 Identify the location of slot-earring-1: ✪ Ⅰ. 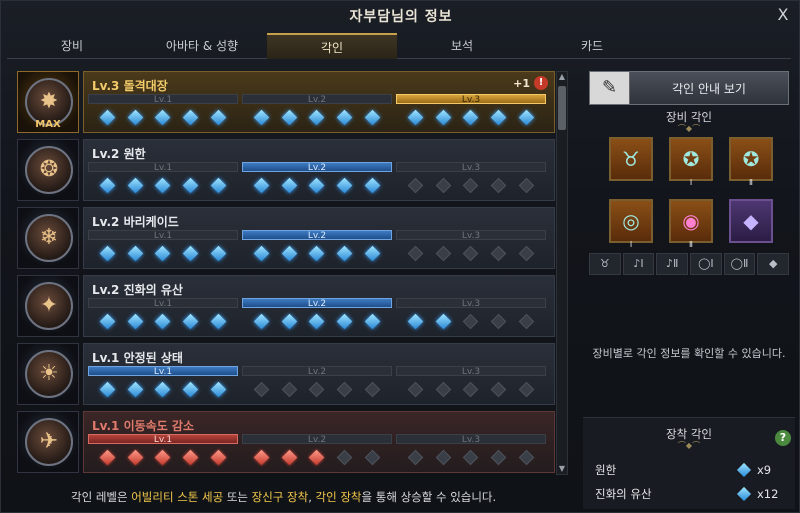
(691, 162).